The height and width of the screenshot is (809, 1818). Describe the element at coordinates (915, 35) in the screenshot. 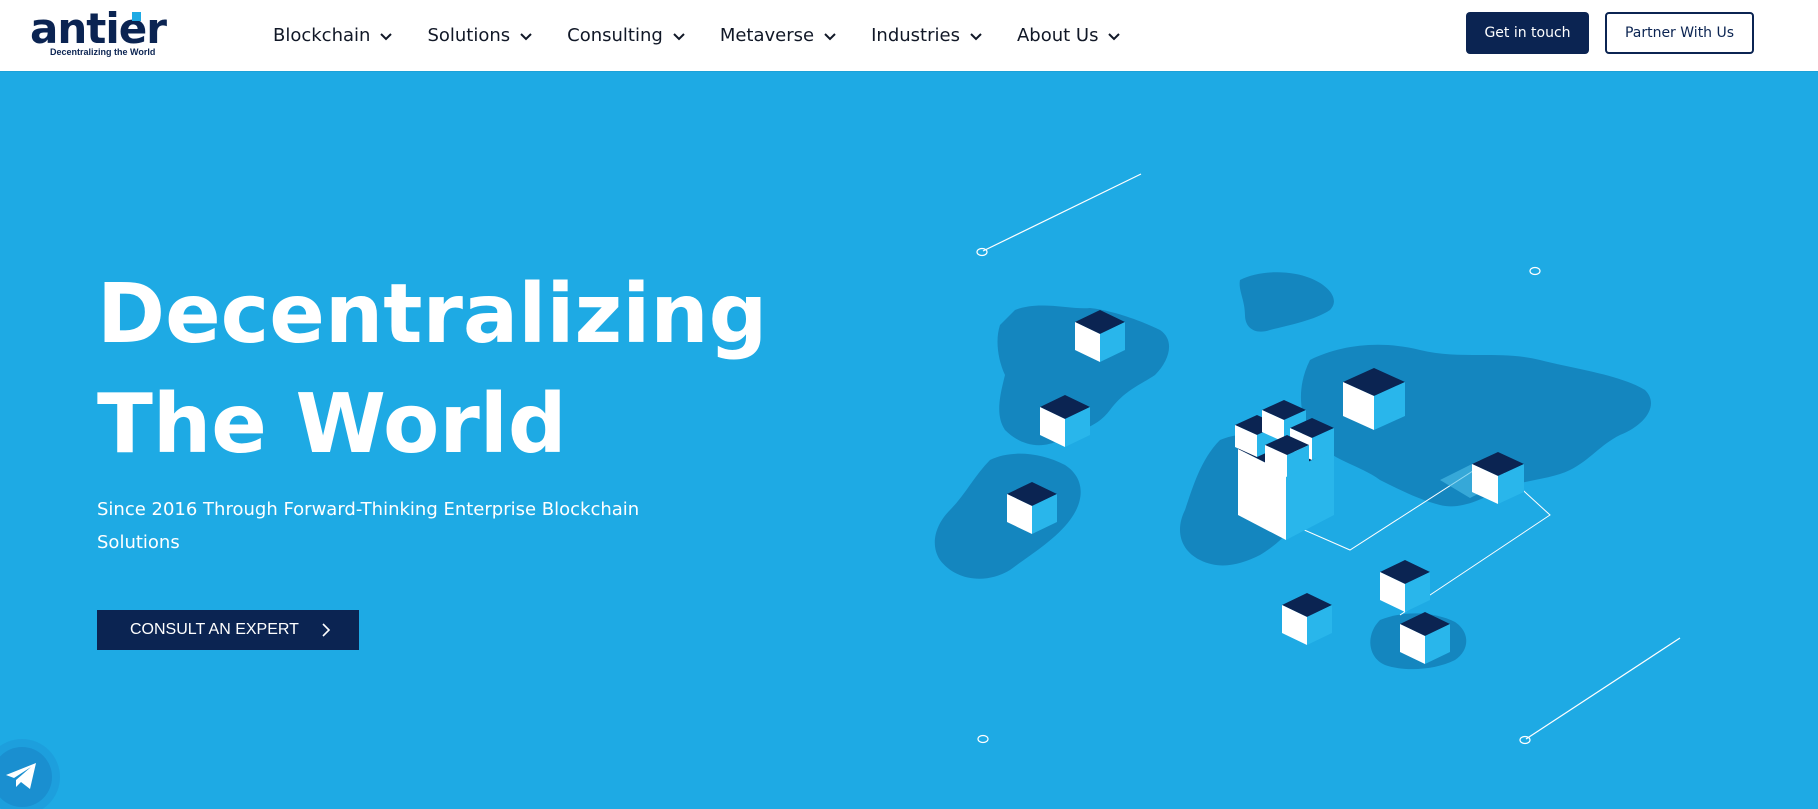

I see `nav-item-label: Industries` at that location.